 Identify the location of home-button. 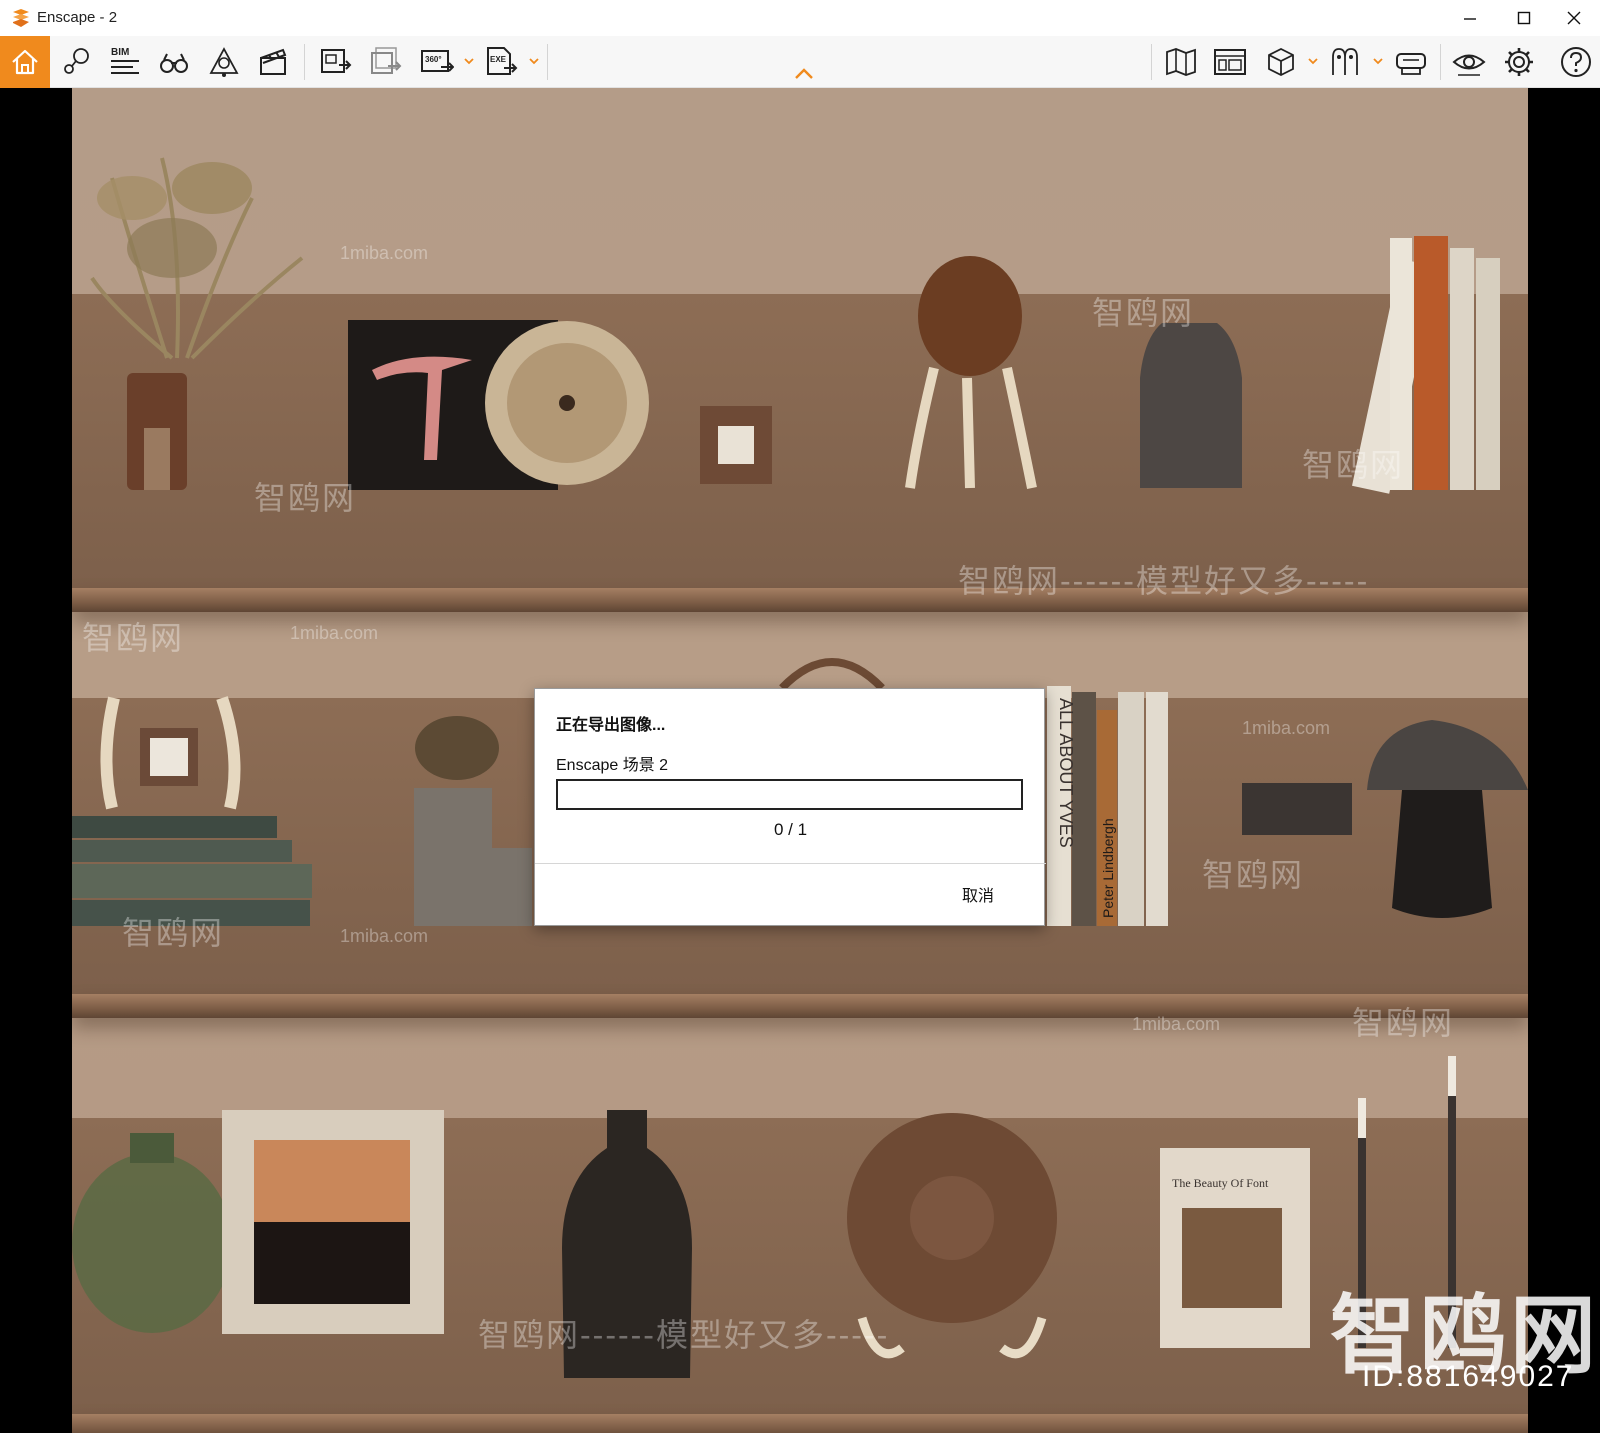
(25, 62).